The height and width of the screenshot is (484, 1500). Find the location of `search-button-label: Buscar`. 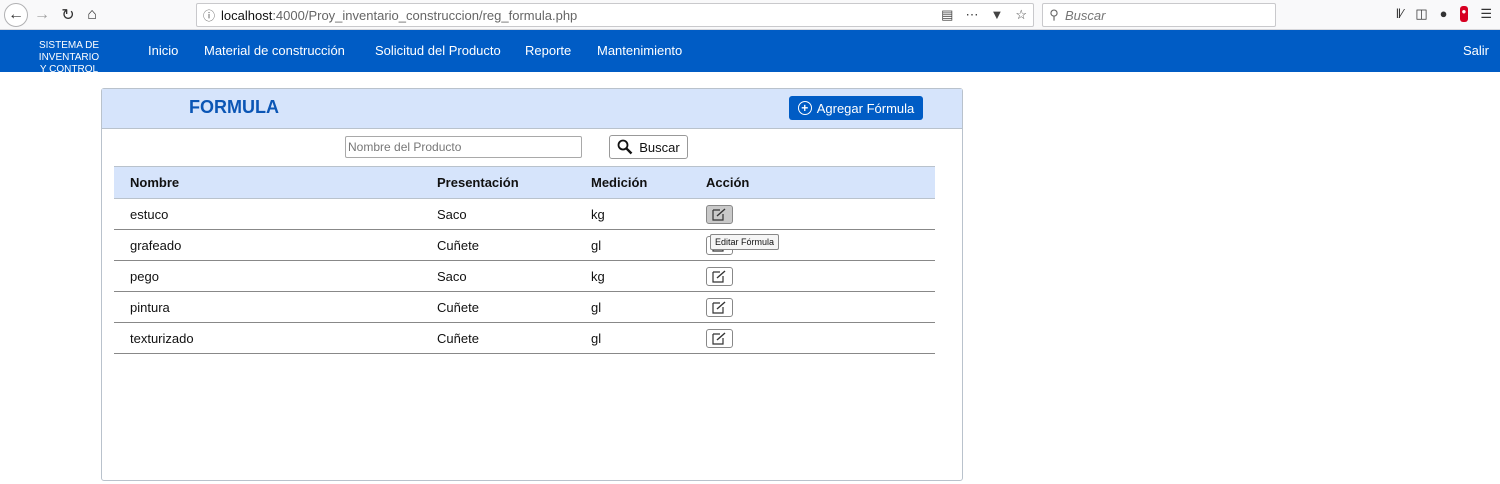

search-button-label: Buscar is located at coordinates (659, 147).